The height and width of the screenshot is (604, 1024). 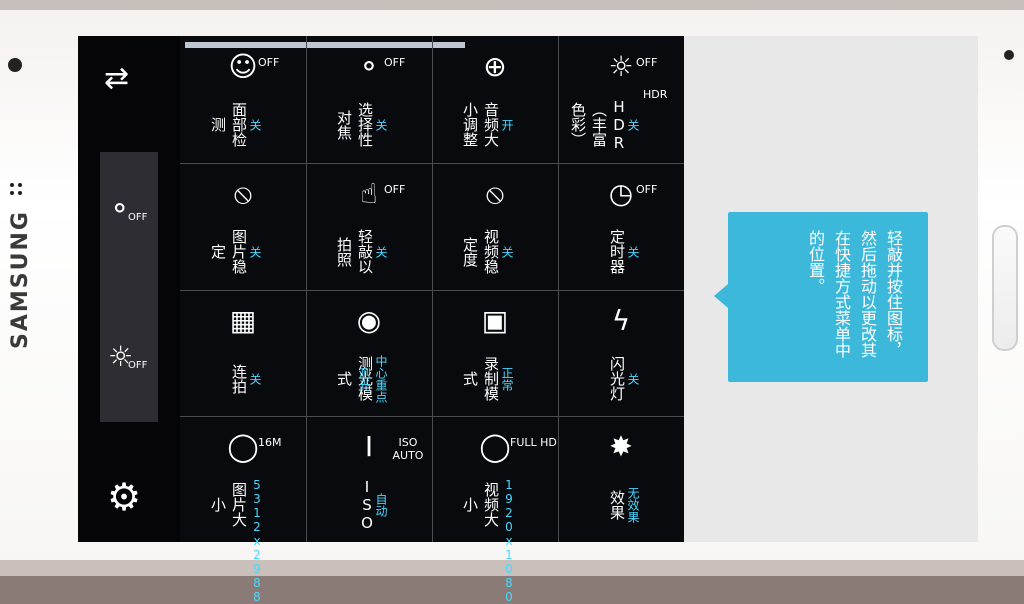 What do you see at coordinates (621, 226) in the screenshot?
I see `setting-cell-1-3: ◷ OFF 定时器关` at bounding box center [621, 226].